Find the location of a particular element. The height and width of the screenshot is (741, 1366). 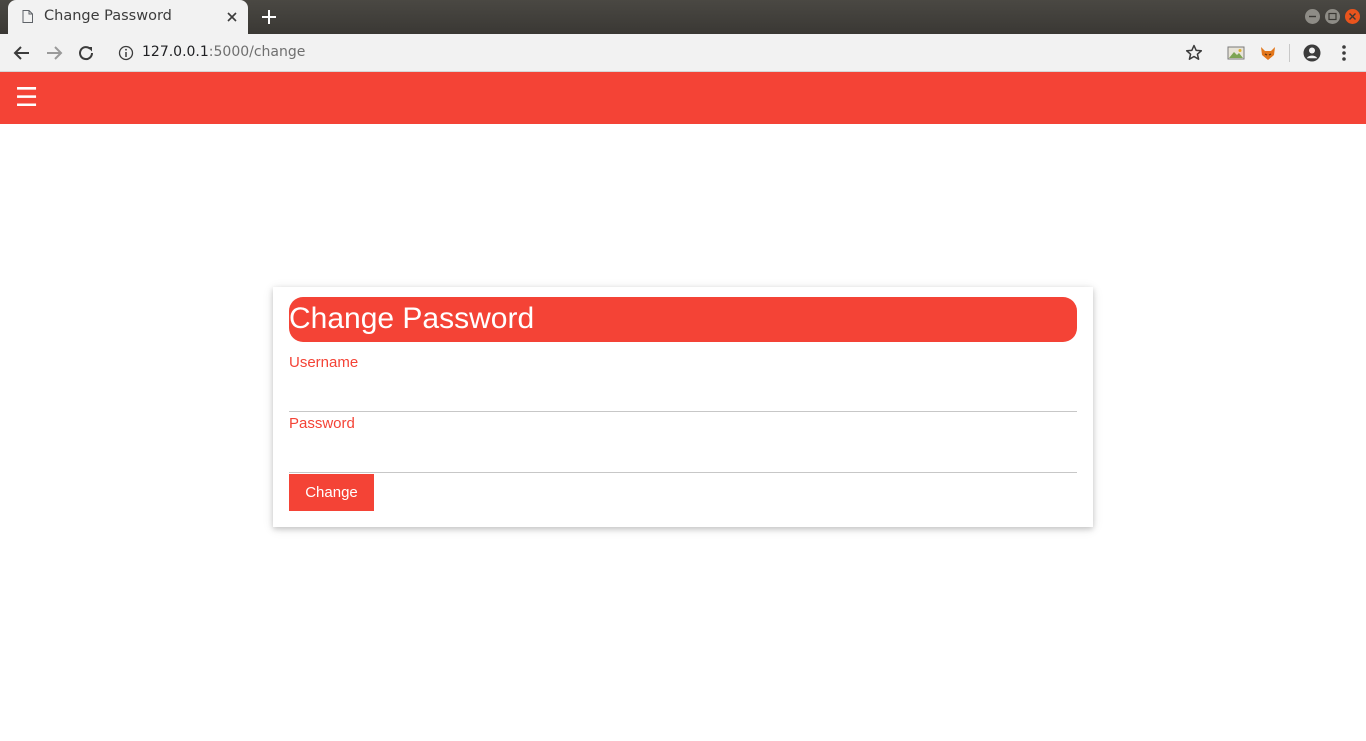

url-text: 127.0.0.1:5000/change is located at coordinates (223, 52).